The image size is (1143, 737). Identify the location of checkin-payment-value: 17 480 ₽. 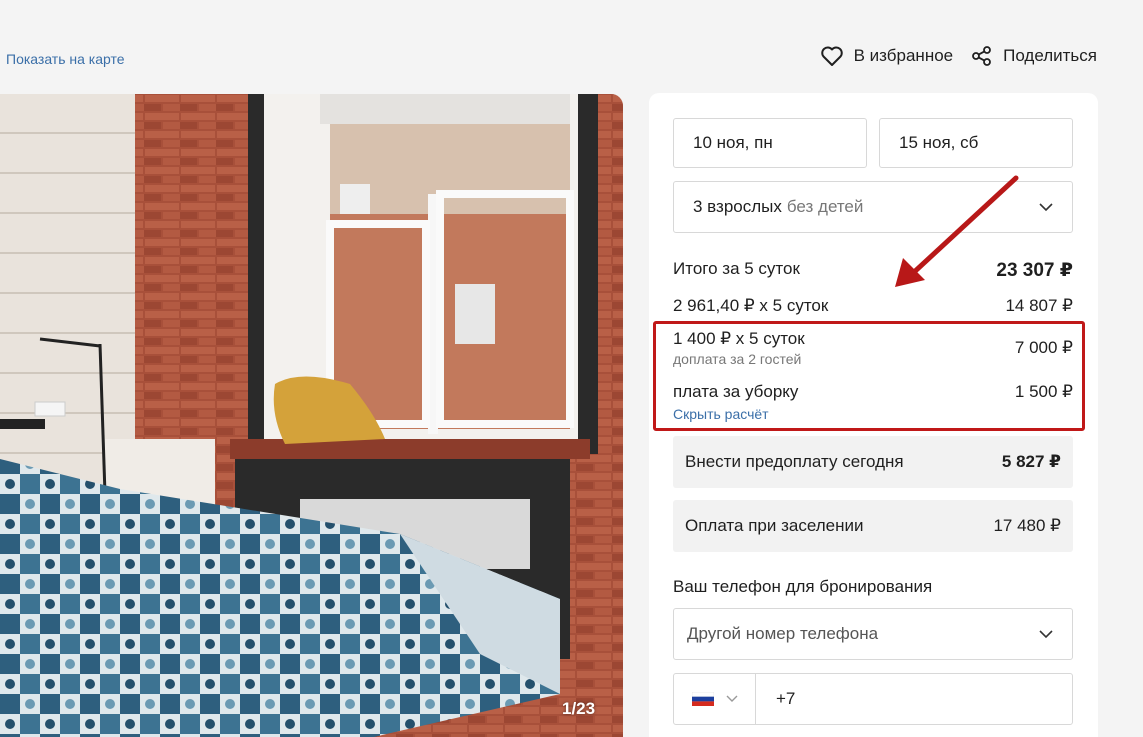
(1027, 525).